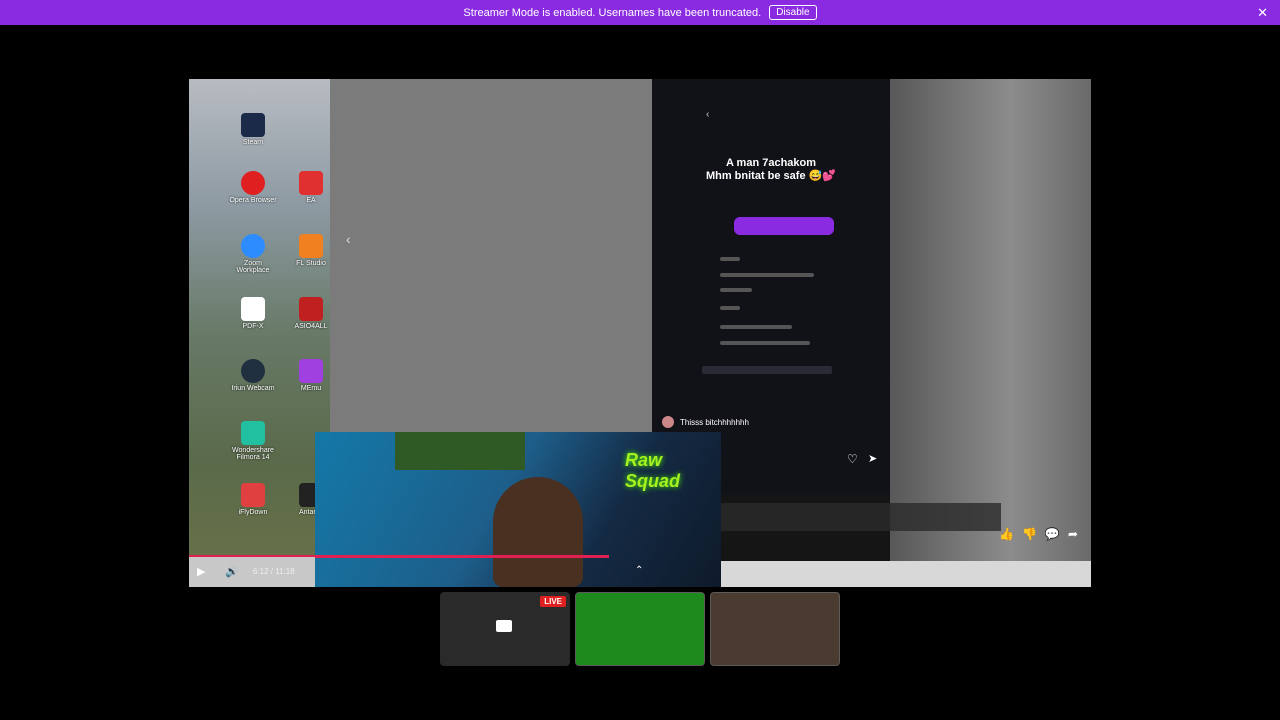  Describe the element at coordinates (253, 441) in the screenshot. I see `desktop-icon: Wondershare Filmora 14` at that location.